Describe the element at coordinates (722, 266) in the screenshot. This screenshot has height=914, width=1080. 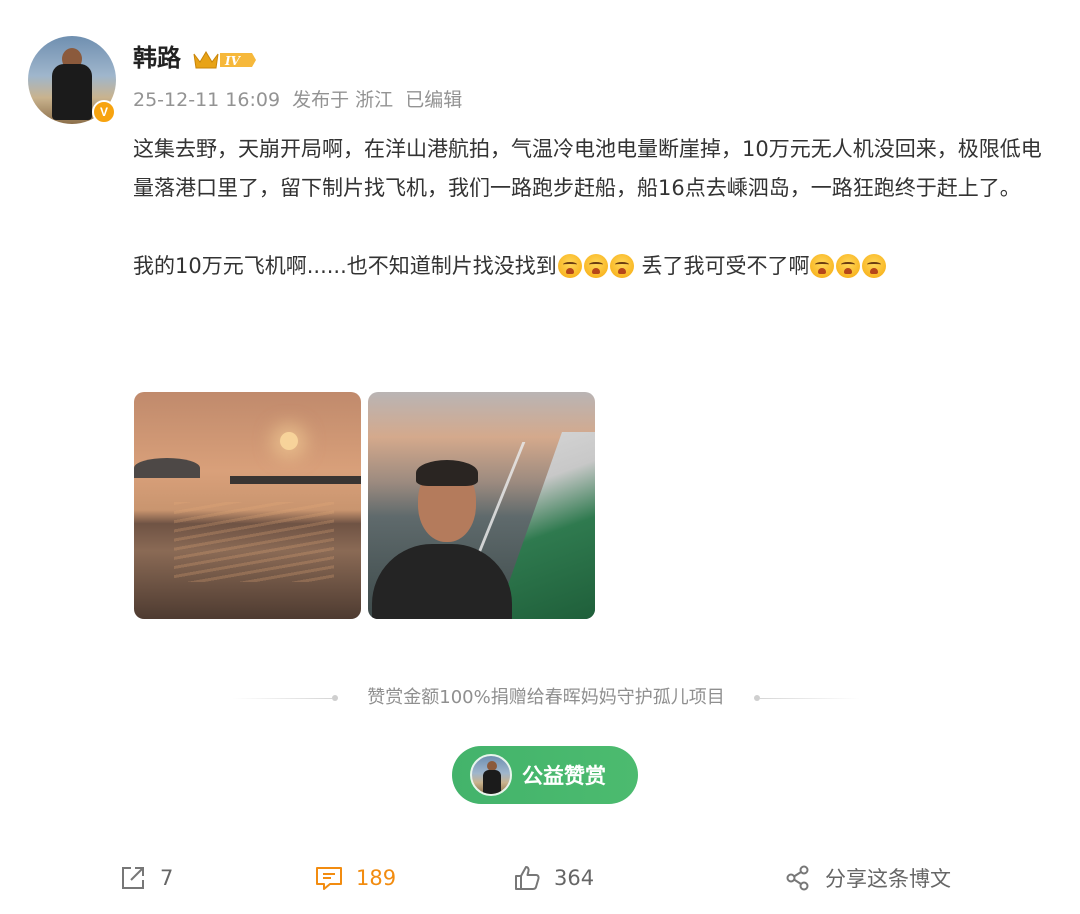
I see `post-paragraph-2-text-b: 丢了我可受不了啊` at that location.